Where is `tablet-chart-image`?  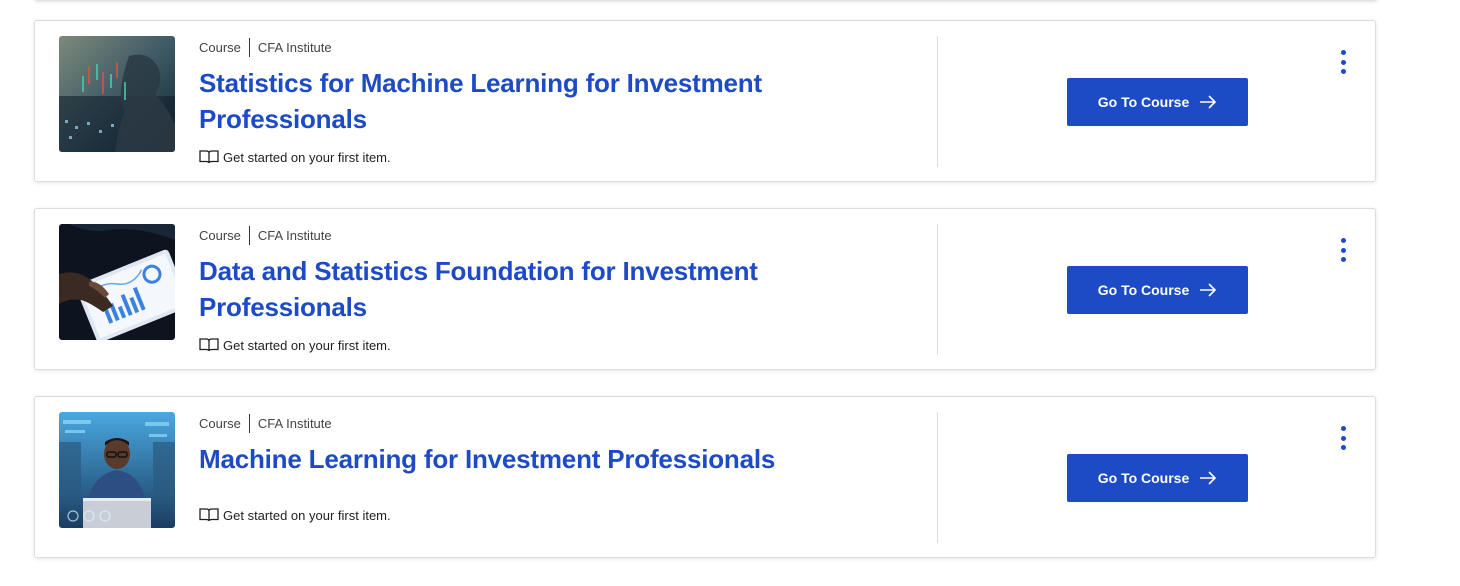 tablet-chart-image is located at coordinates (117, 282).